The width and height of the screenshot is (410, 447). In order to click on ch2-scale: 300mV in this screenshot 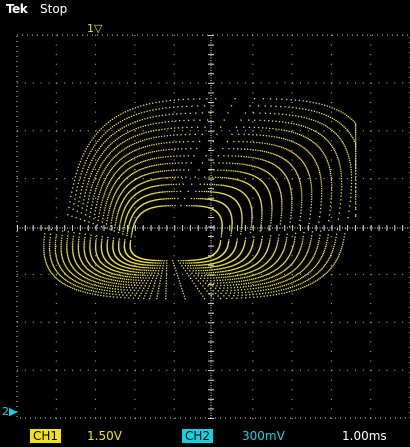, I will do `click(263, 436)`.